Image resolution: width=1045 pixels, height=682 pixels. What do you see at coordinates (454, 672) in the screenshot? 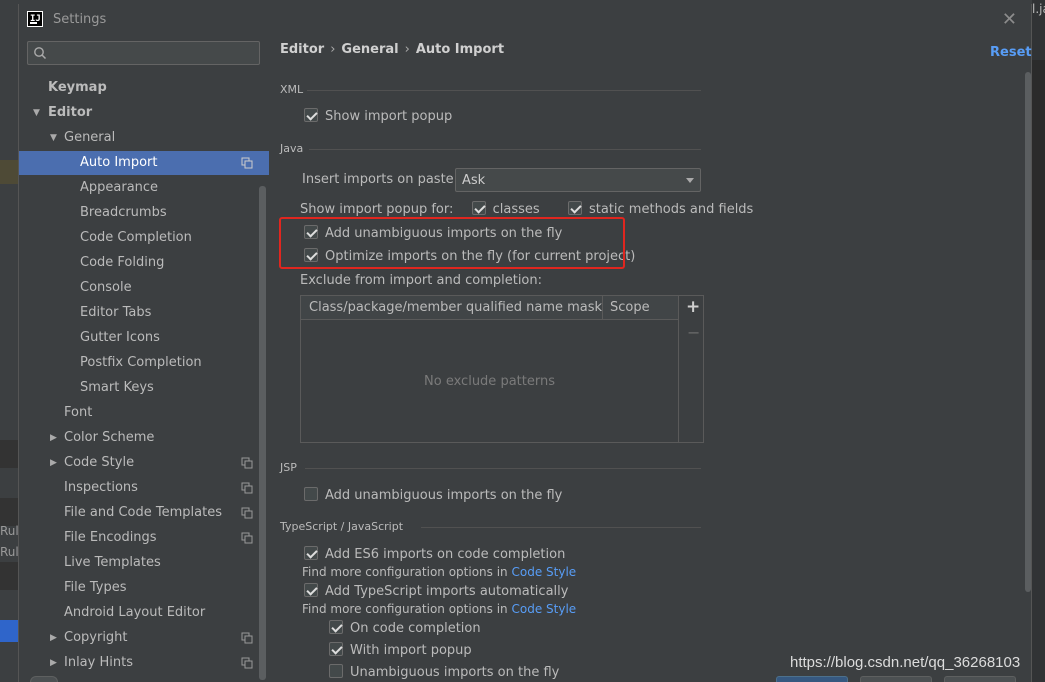
I see `checkbox-label: Unambiguous imports on the fly` at bounding box center [454, 672].